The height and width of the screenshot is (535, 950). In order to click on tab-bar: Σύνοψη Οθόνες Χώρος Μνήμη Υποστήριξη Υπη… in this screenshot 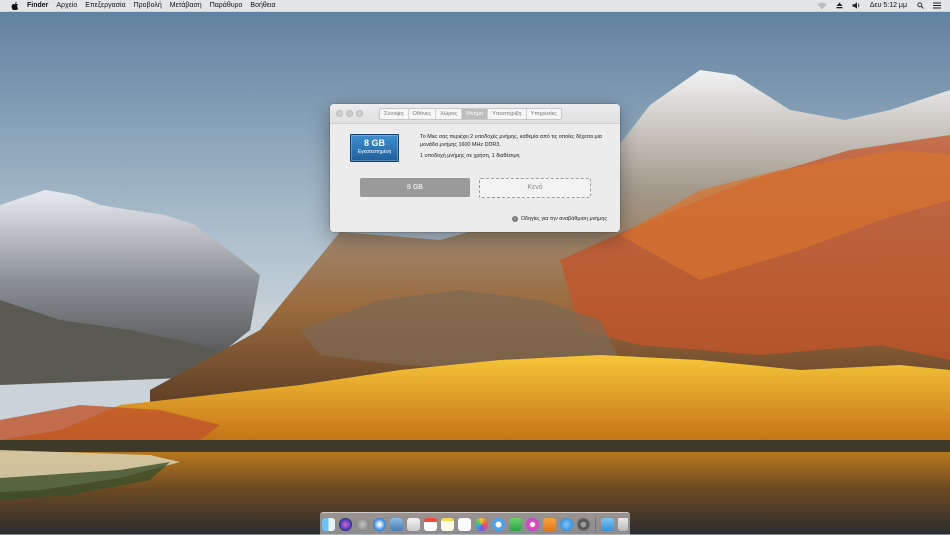, I will do `click(470, 114)`.